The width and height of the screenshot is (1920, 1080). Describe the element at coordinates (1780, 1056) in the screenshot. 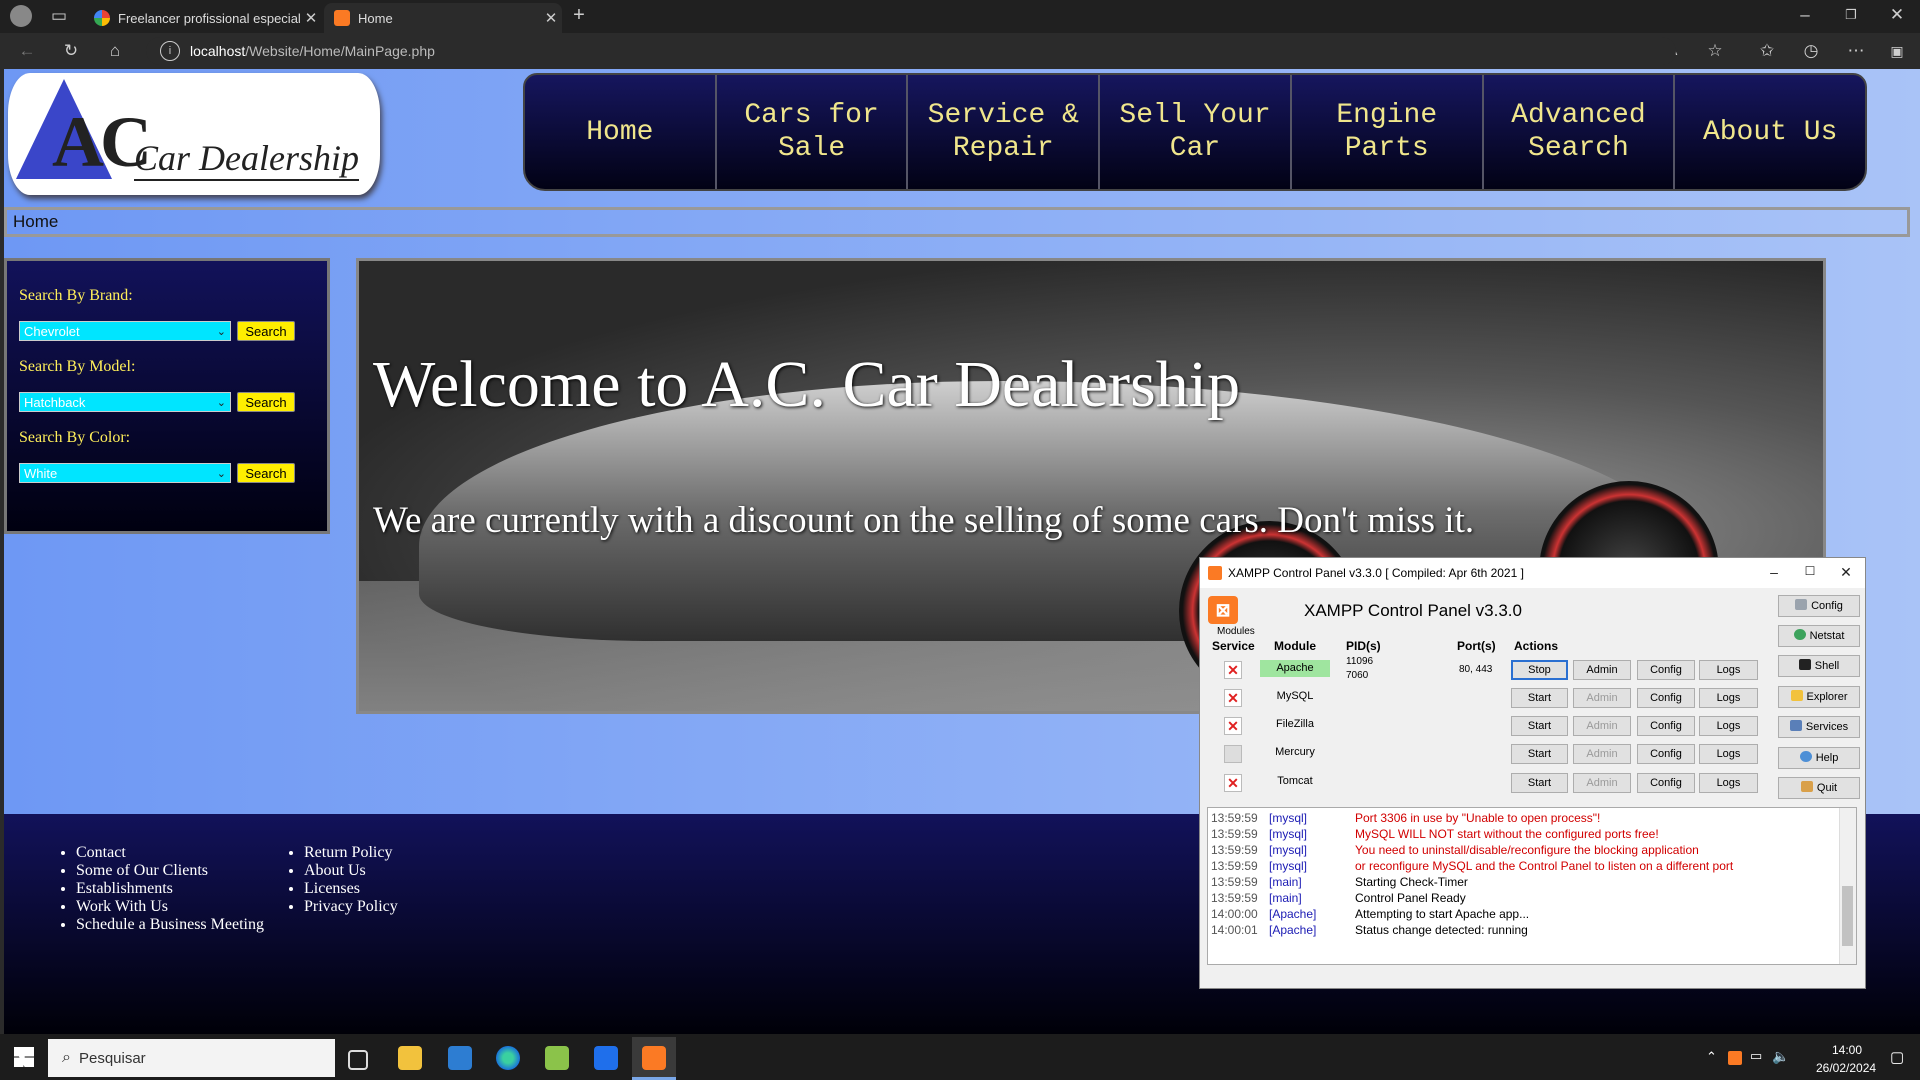

I see `volume-icon: 🔈` at that location.